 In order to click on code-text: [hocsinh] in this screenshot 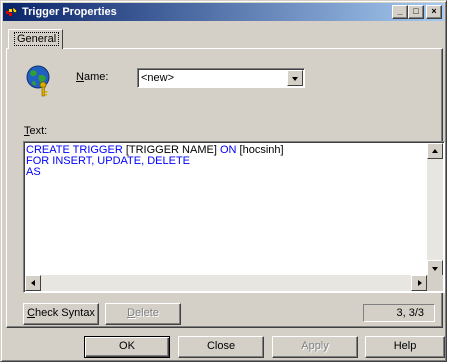, I will do `click(260, 150)`.